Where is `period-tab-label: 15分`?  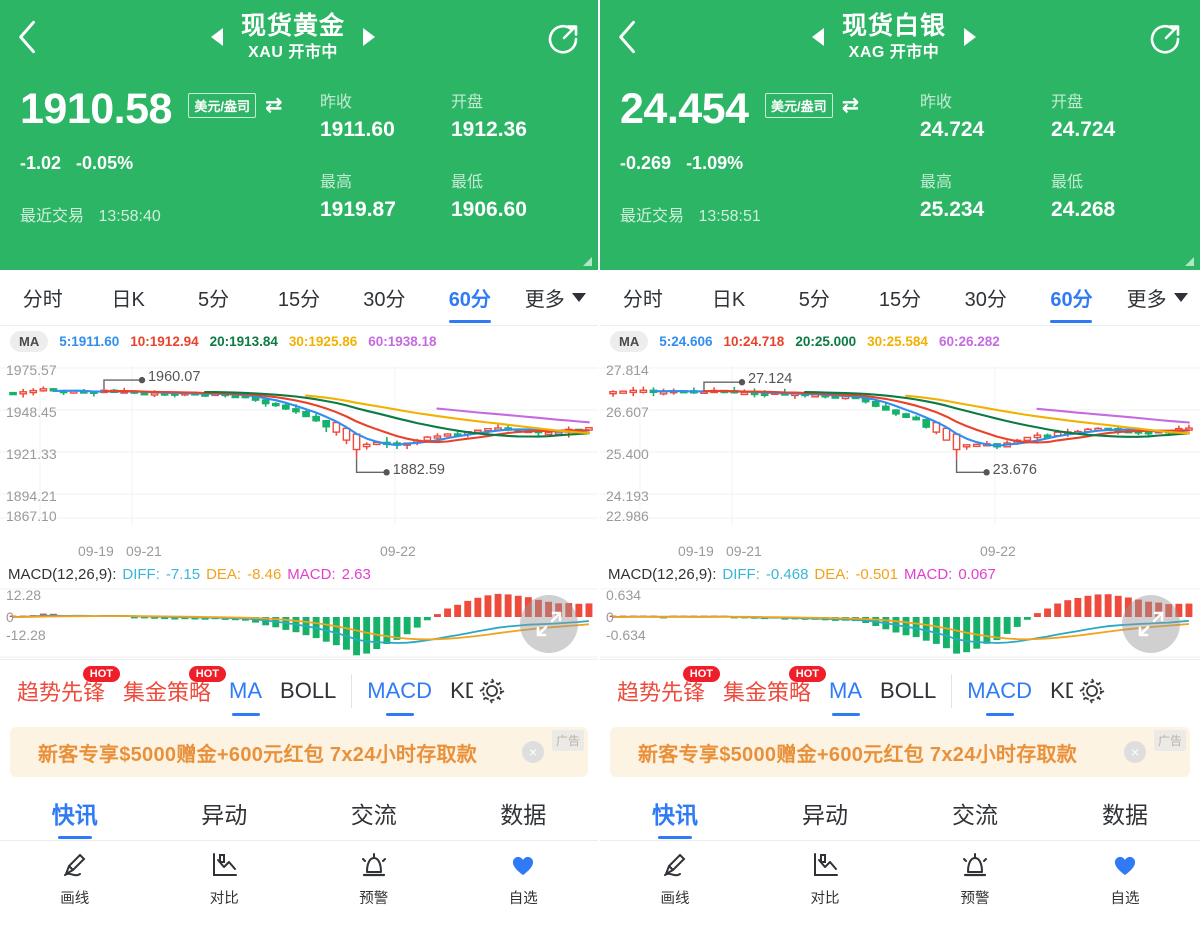
period-tab-label: 15分 is located at coordinates (900, 300).